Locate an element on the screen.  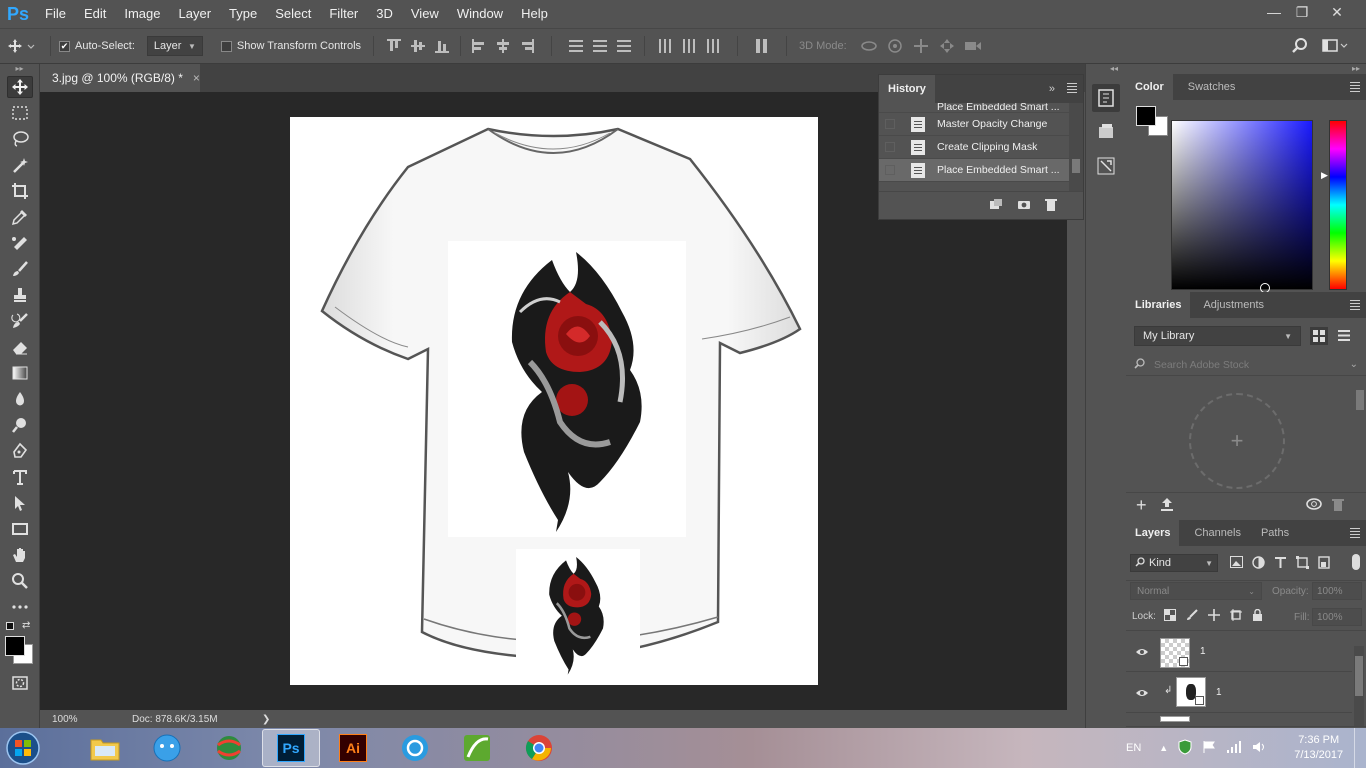
default-colors-icon is located at coordinates (10, 626).